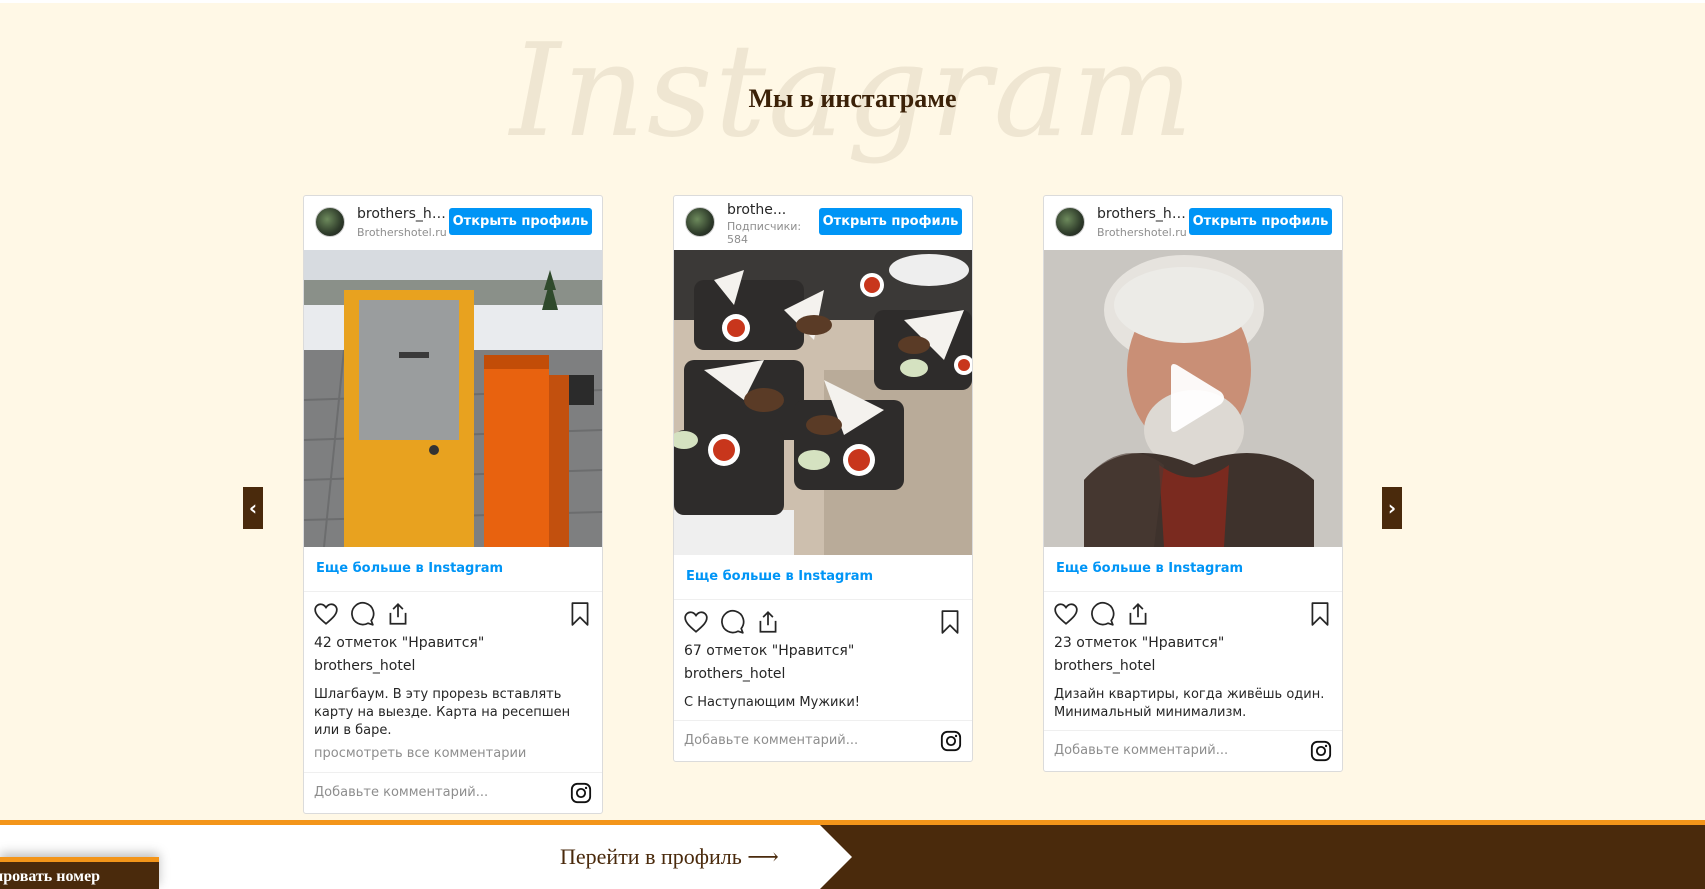 The height and width of the screenshot is (889, 1705). Describe the element at coordinates (453, 752) in the screenshot. I see `view-all-comments-link: просмотреть все комментарии` at that location.